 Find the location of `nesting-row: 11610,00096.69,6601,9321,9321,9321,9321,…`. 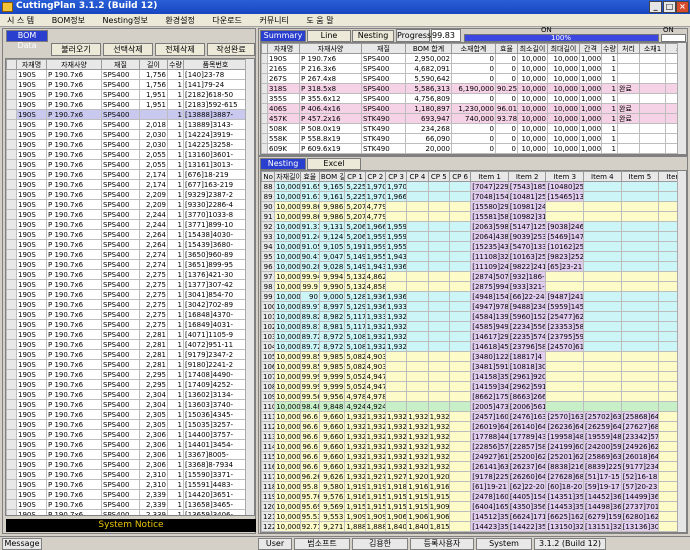

nesting-row: 11610,00096.69,6601,9321,9321,9321,9321,… is located at coordinates (473, 466).